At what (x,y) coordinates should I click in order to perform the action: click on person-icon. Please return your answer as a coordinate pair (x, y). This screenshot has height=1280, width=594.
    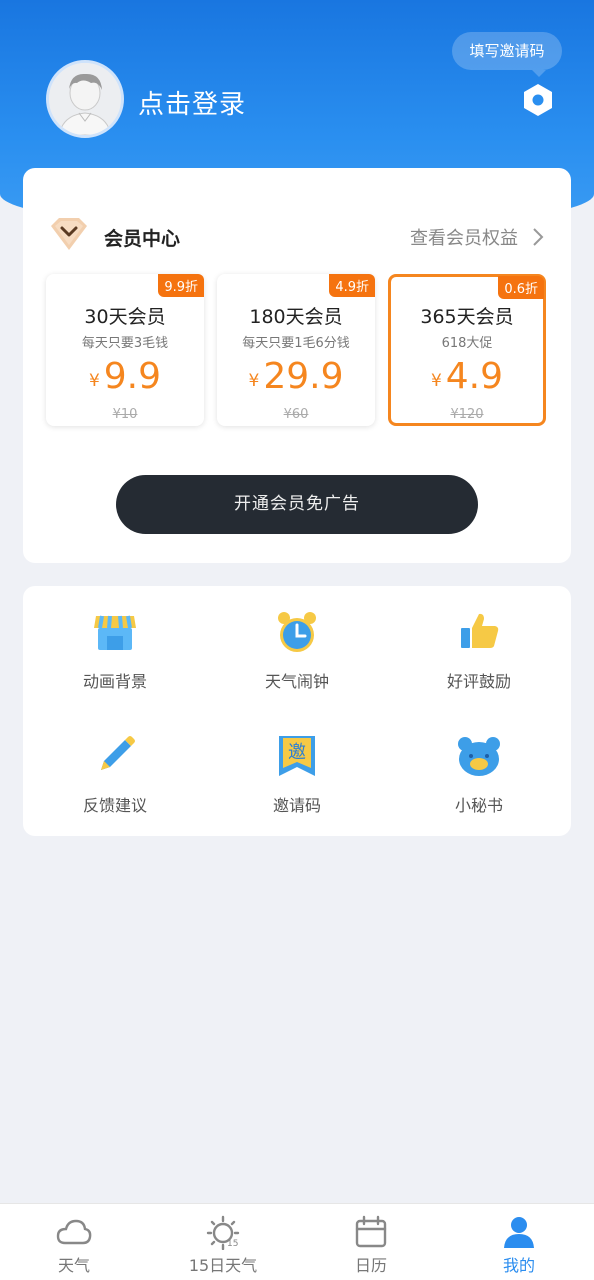
    Looking at the image, I should click on (519, 1232).